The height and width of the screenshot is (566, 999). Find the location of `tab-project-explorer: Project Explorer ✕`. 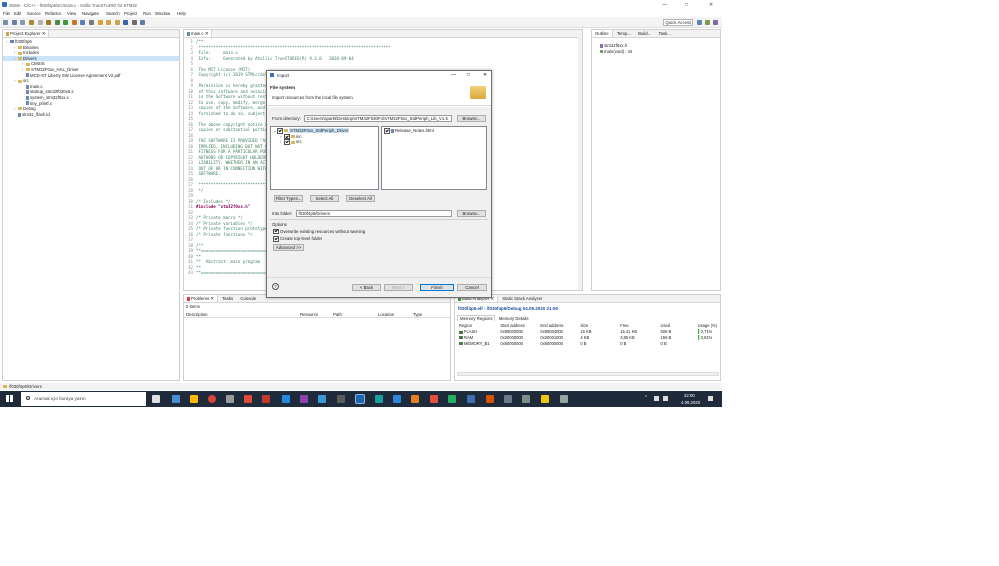

tab-project-explorer: Project Explorer ✕ is located at coordinates (26, 33).